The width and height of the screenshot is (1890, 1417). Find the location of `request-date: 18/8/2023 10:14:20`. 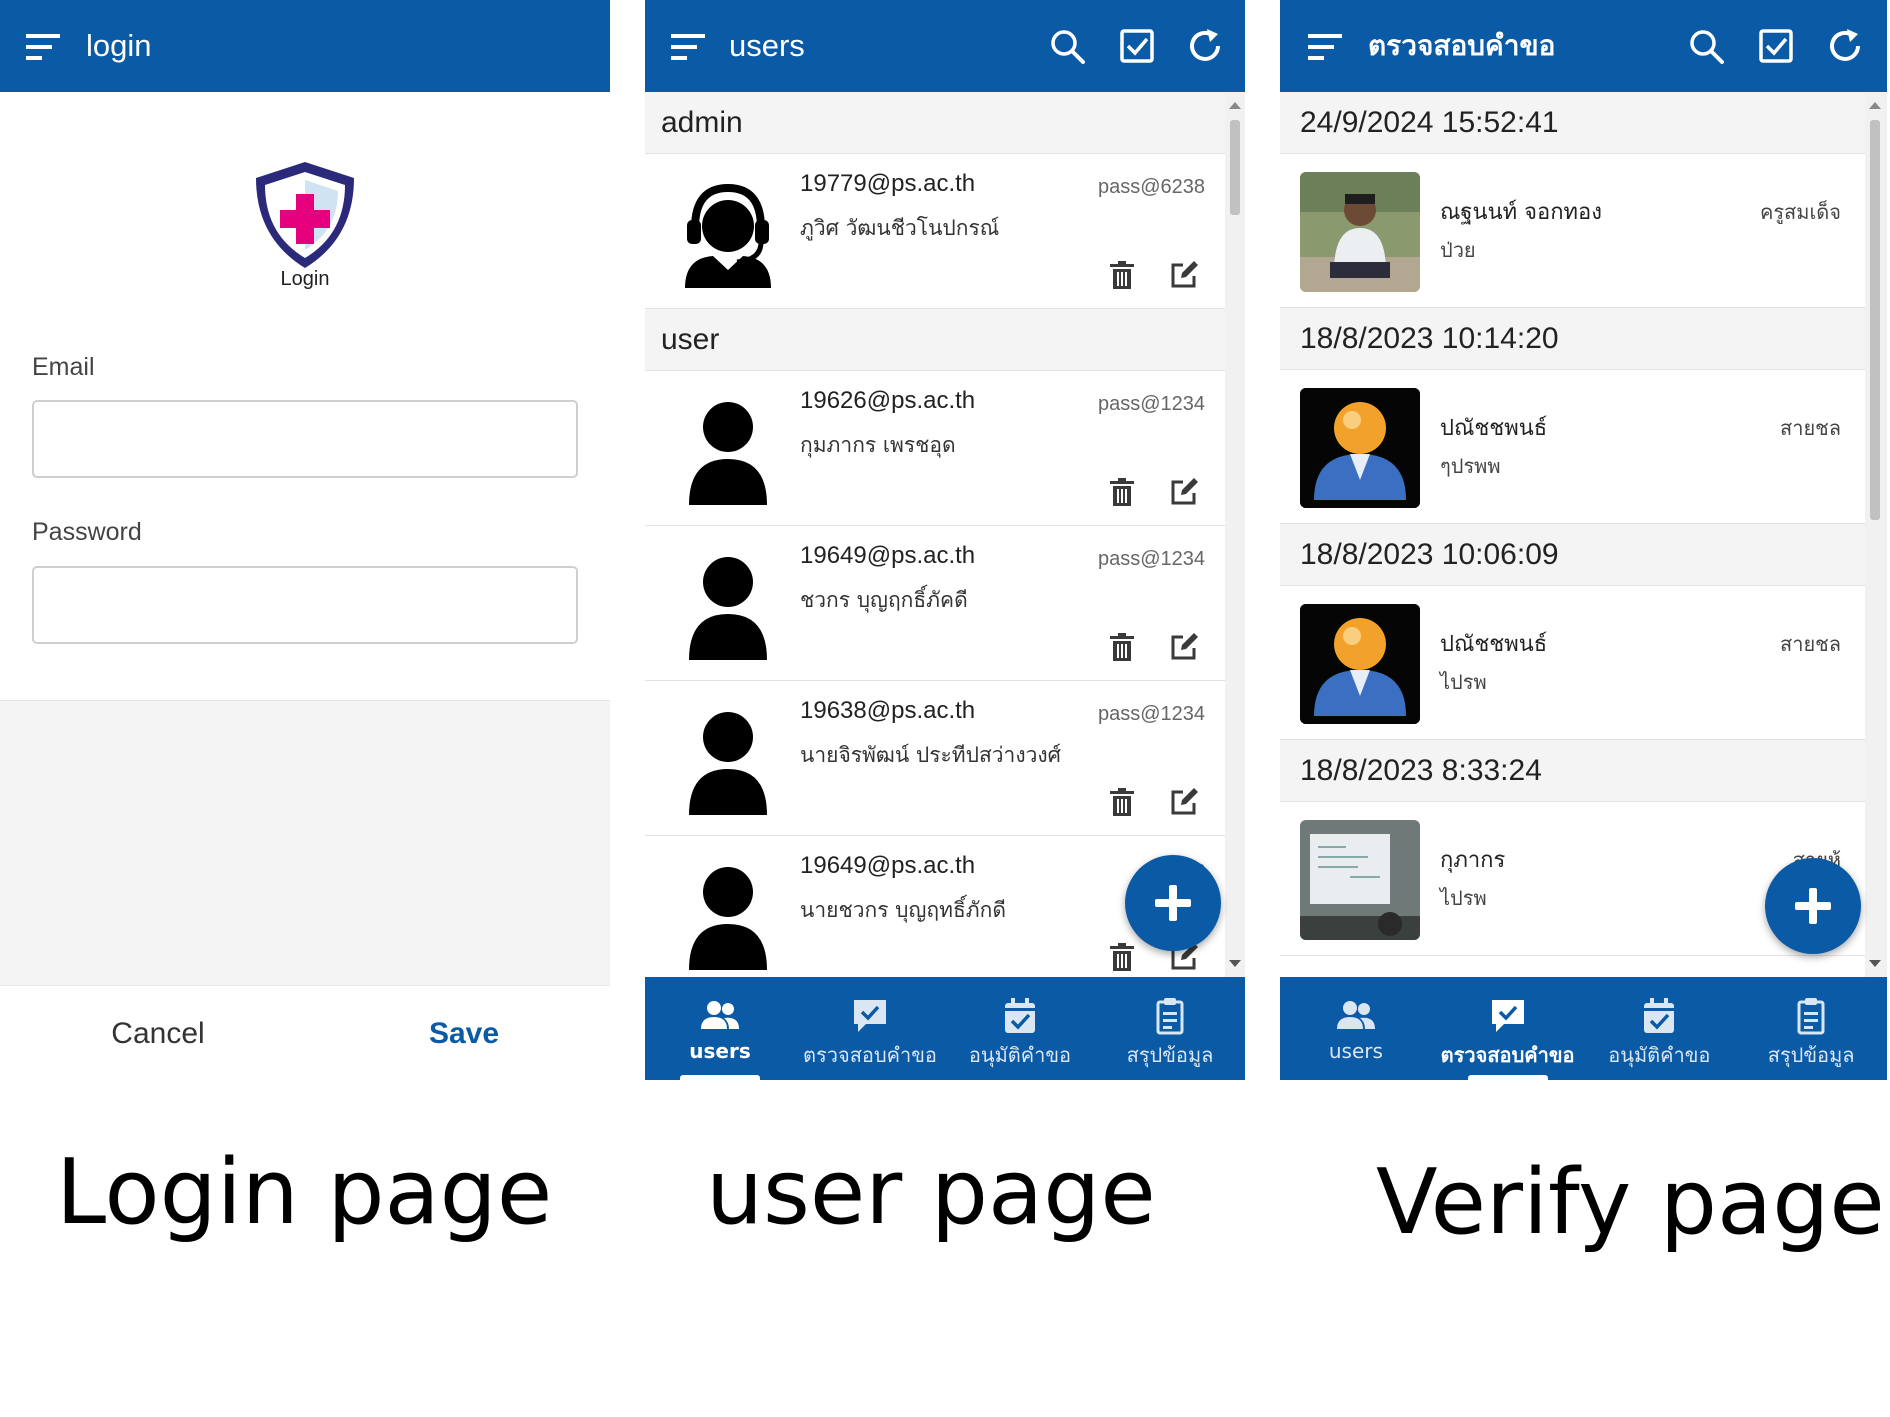

request-date: 18/8/2023 10:14:20 is located at coordinates (1572, 339).